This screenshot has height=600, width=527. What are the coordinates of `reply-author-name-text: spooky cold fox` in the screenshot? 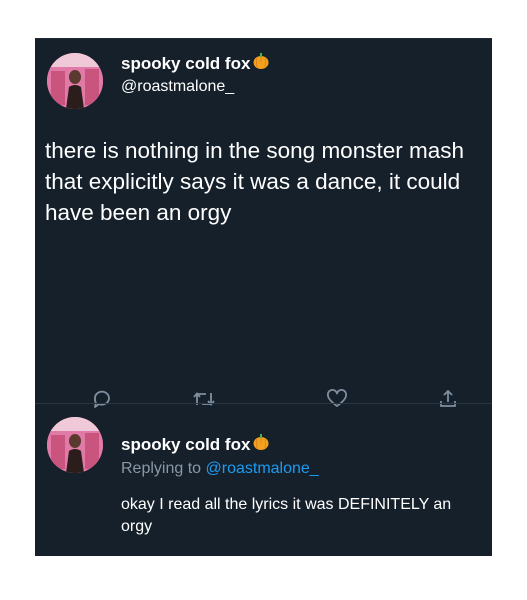 It's located at (186, 444).